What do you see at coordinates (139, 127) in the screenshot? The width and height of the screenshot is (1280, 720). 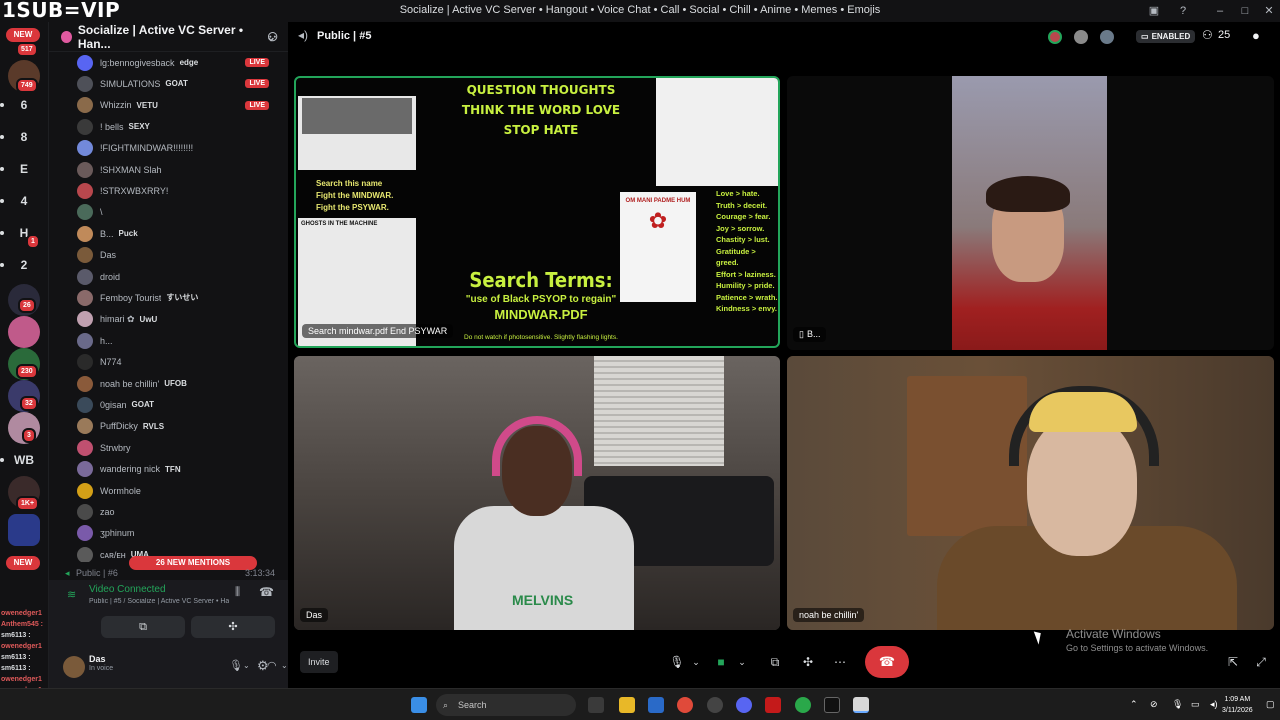 I see `member-tag: SEXY` at bounding box center [139, 127].